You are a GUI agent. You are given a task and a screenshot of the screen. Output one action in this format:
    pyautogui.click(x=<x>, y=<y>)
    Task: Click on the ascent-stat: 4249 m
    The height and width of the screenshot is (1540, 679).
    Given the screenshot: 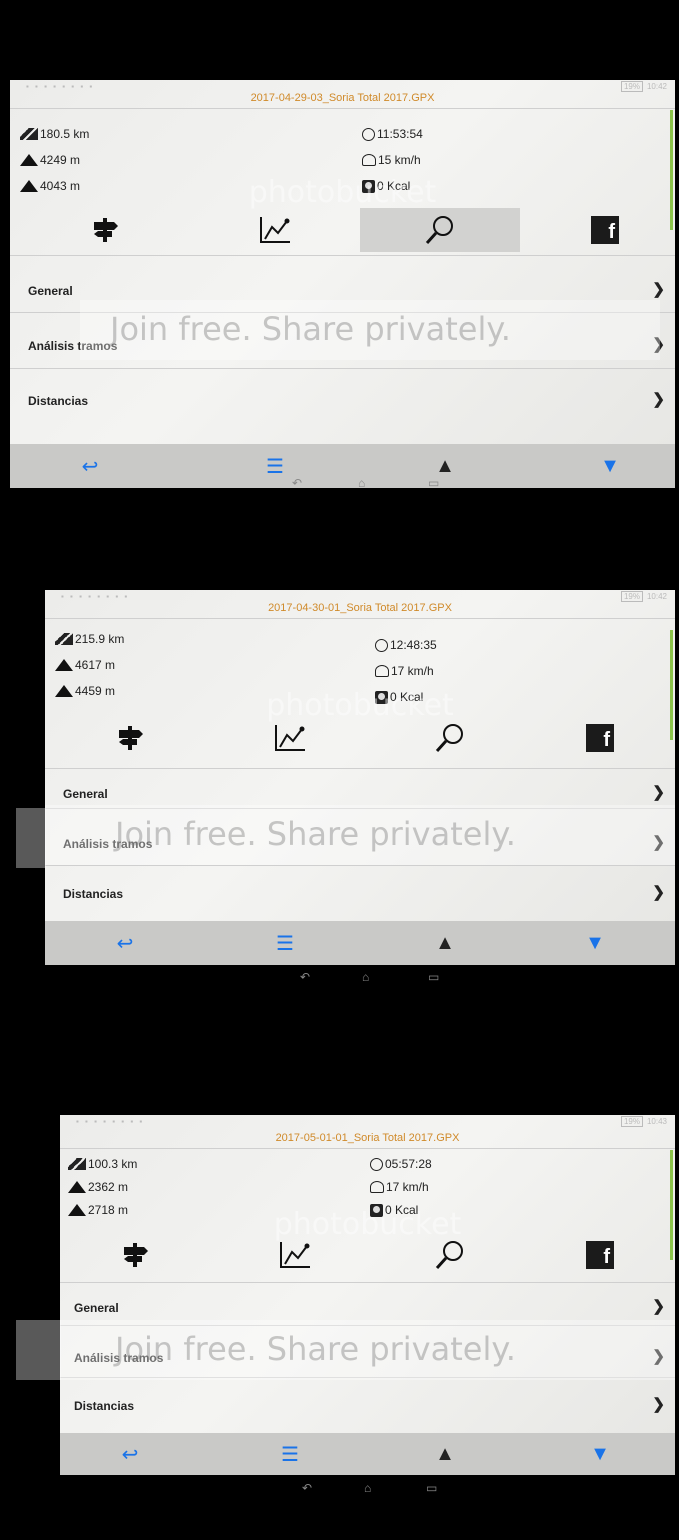 What is the action you would take?
    pyautogui.click(x=50, y=160)
    